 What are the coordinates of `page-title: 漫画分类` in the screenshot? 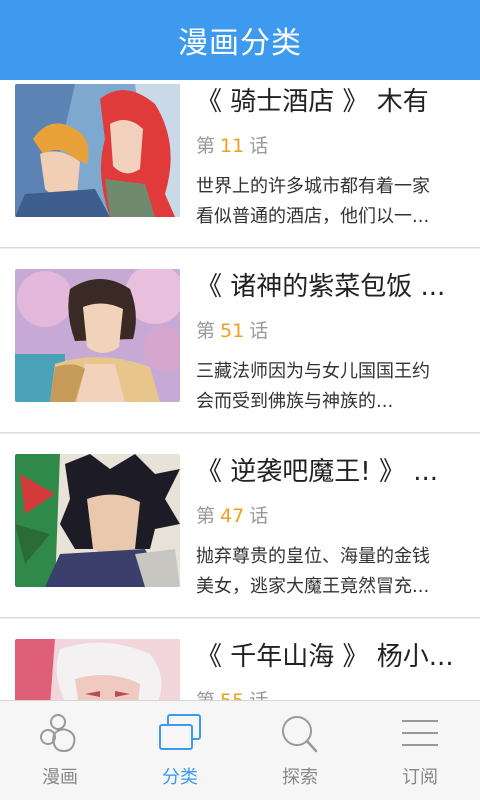 It's located at (240, 43).